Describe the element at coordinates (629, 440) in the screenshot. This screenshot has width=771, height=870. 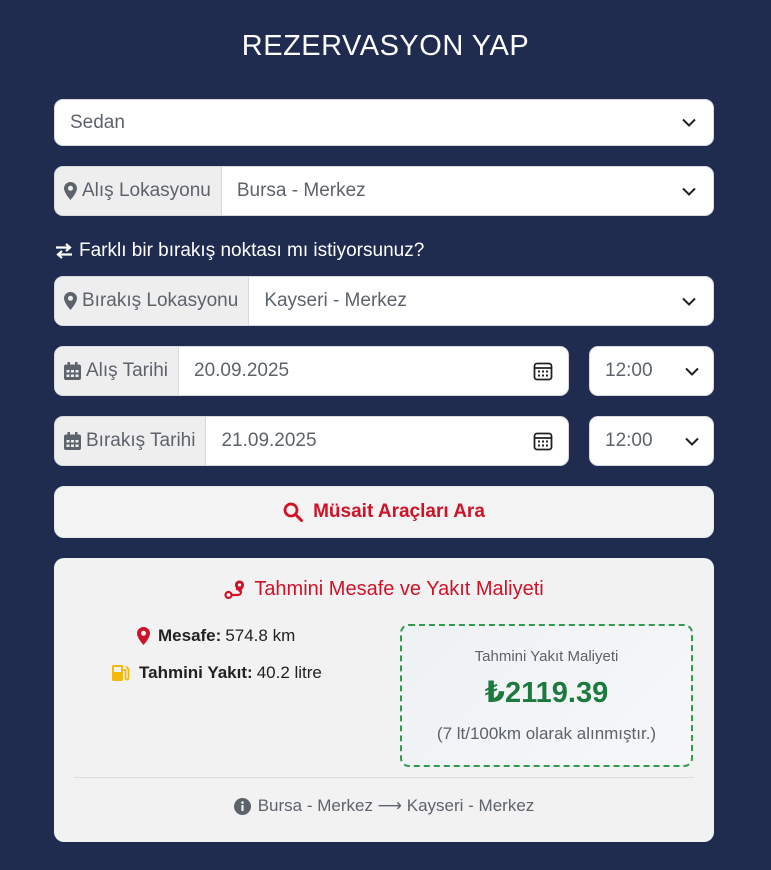
I see `dropoff-time-value: 12:00` at that location.